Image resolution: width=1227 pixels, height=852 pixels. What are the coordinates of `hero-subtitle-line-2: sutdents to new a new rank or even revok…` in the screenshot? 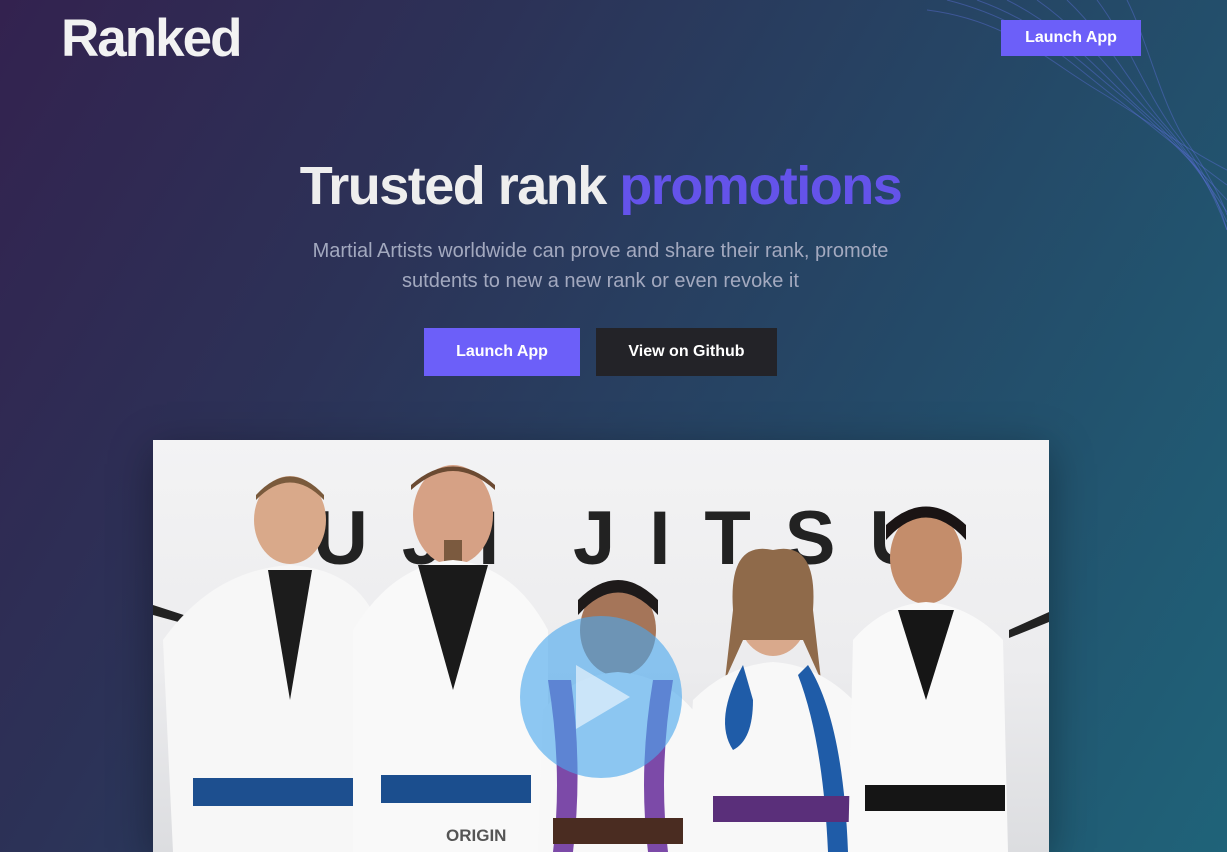 It's located at (600, 281).